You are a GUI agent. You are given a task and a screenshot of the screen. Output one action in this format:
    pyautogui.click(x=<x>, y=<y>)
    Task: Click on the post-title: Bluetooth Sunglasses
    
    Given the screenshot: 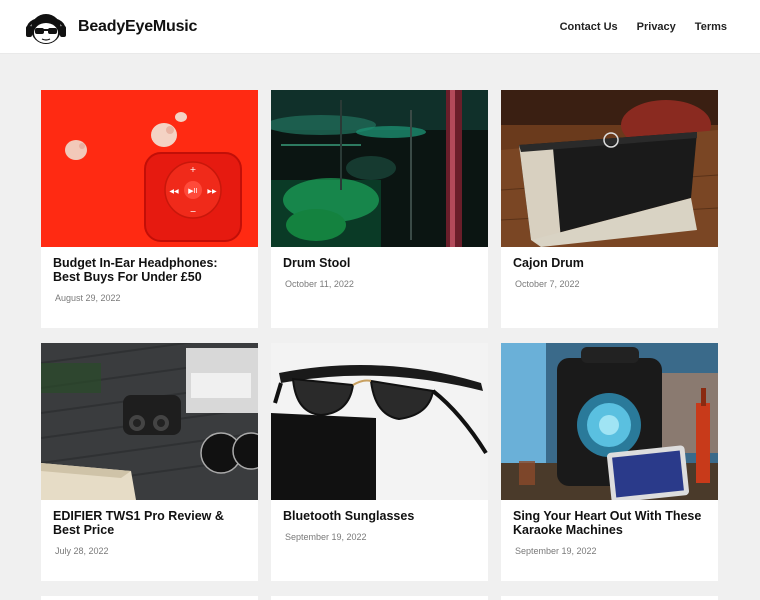 What is the action you would take?
    pyautogui.click(x=379, y=516)
    